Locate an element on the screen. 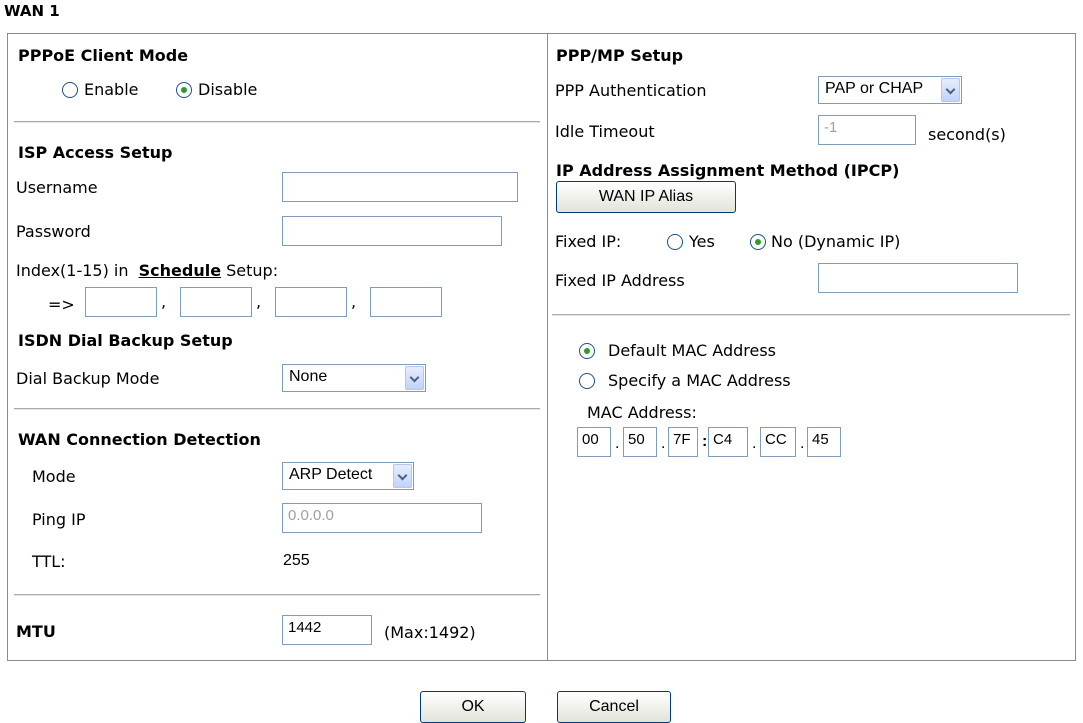 This screenshot has height=723, width=1083. pppoe-heading: PPPoE Client Mode is located at coordinates (103, 55).